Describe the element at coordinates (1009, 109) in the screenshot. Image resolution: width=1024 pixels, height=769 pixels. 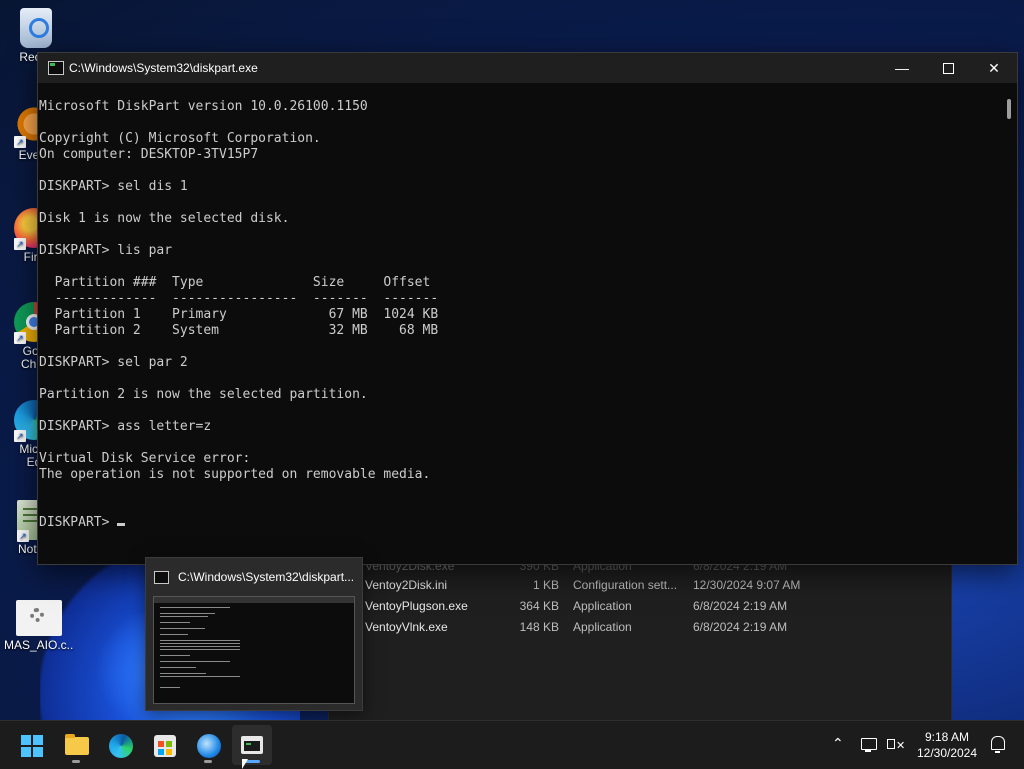
I see `scrollbar-thumb` at that location.